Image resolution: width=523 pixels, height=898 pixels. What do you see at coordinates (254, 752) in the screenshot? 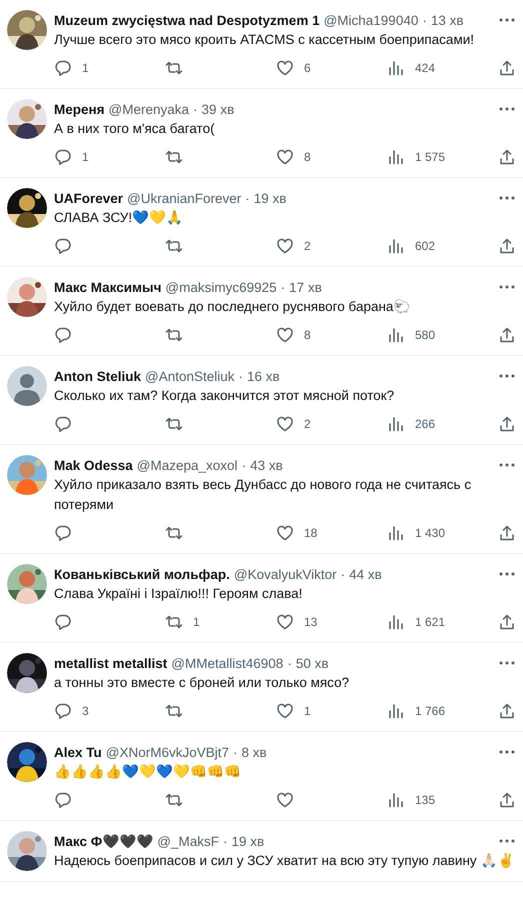
I see `timestamp: 8 хв` at bounding box center [254, 752].